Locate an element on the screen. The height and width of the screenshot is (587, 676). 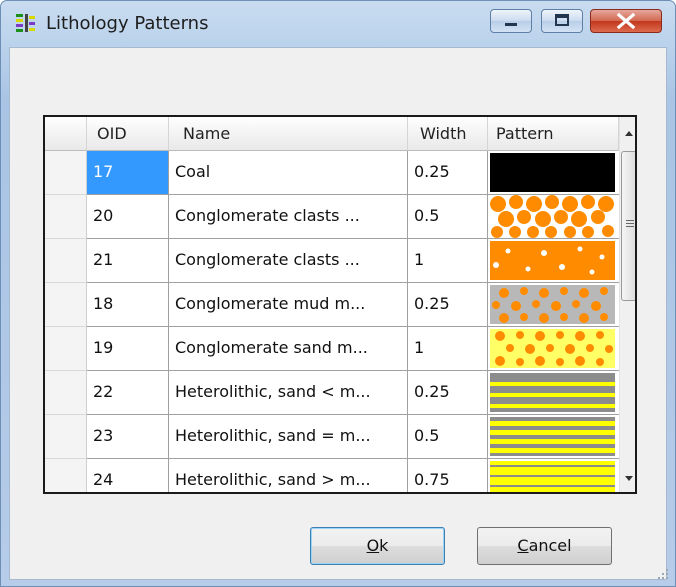
cell-oid: 20 is located at coordinates (128, 217).